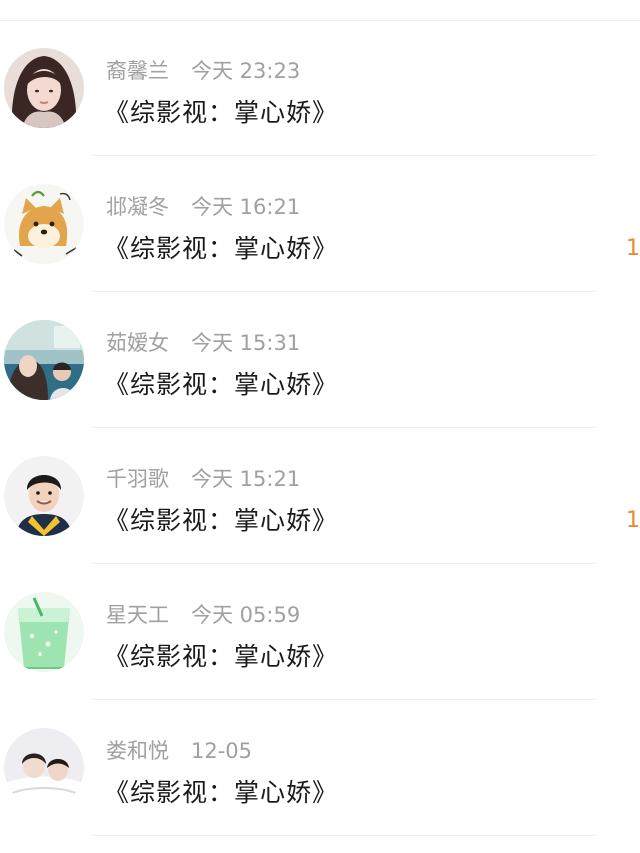 The width and height of the screenshot is (640, 853). I want to click on message-meta: 千羽歌 今天 15:21, so click(203, 479).